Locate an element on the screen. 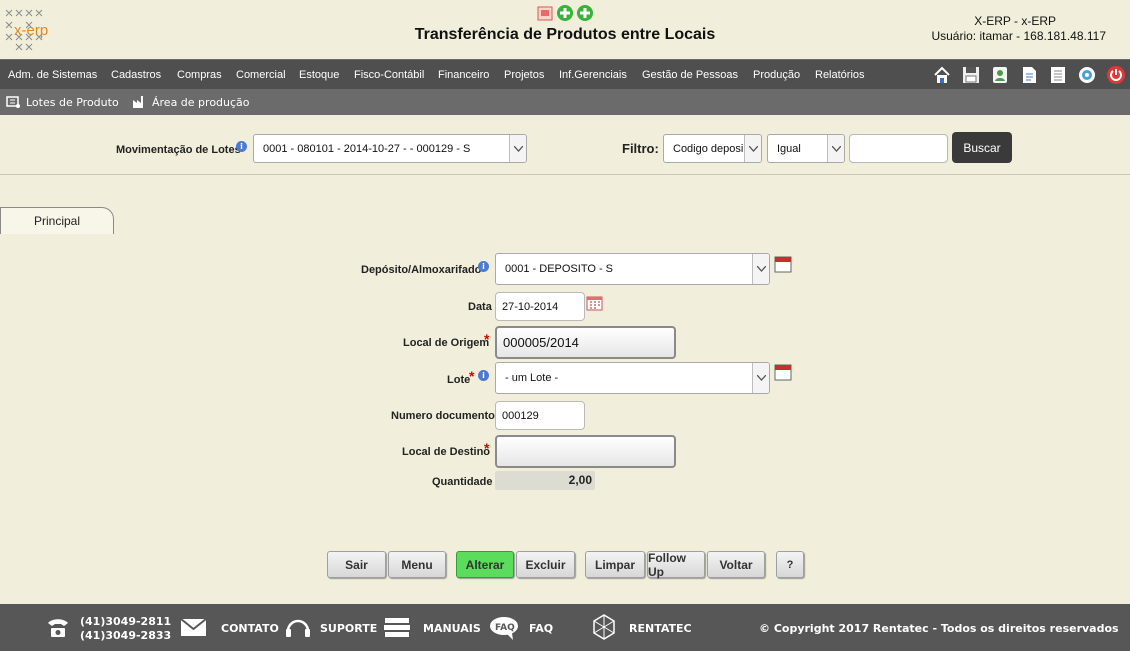 The width and height of the screenshot is (1130, 651). local-origem-label: Local de Origem is located at coordinates (446, 343).